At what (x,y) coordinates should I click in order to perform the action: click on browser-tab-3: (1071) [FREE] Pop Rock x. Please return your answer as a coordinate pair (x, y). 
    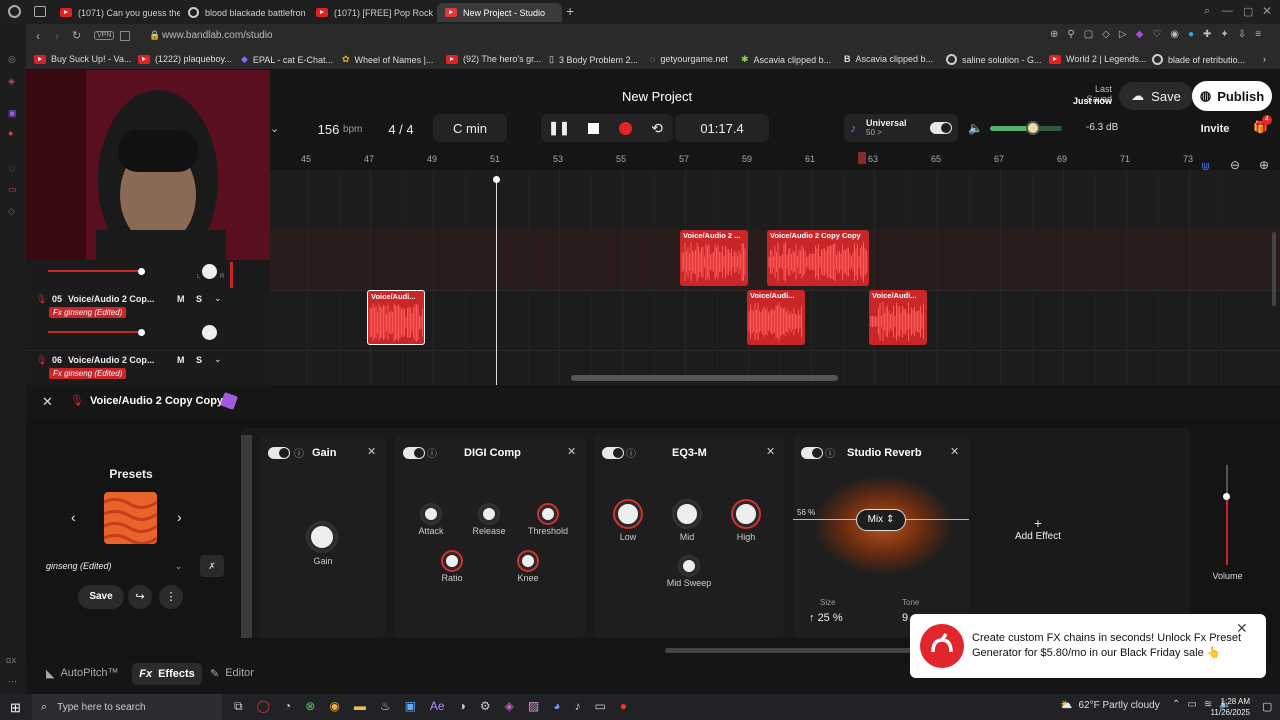
    Looking at the image, I should click on (371, 12).